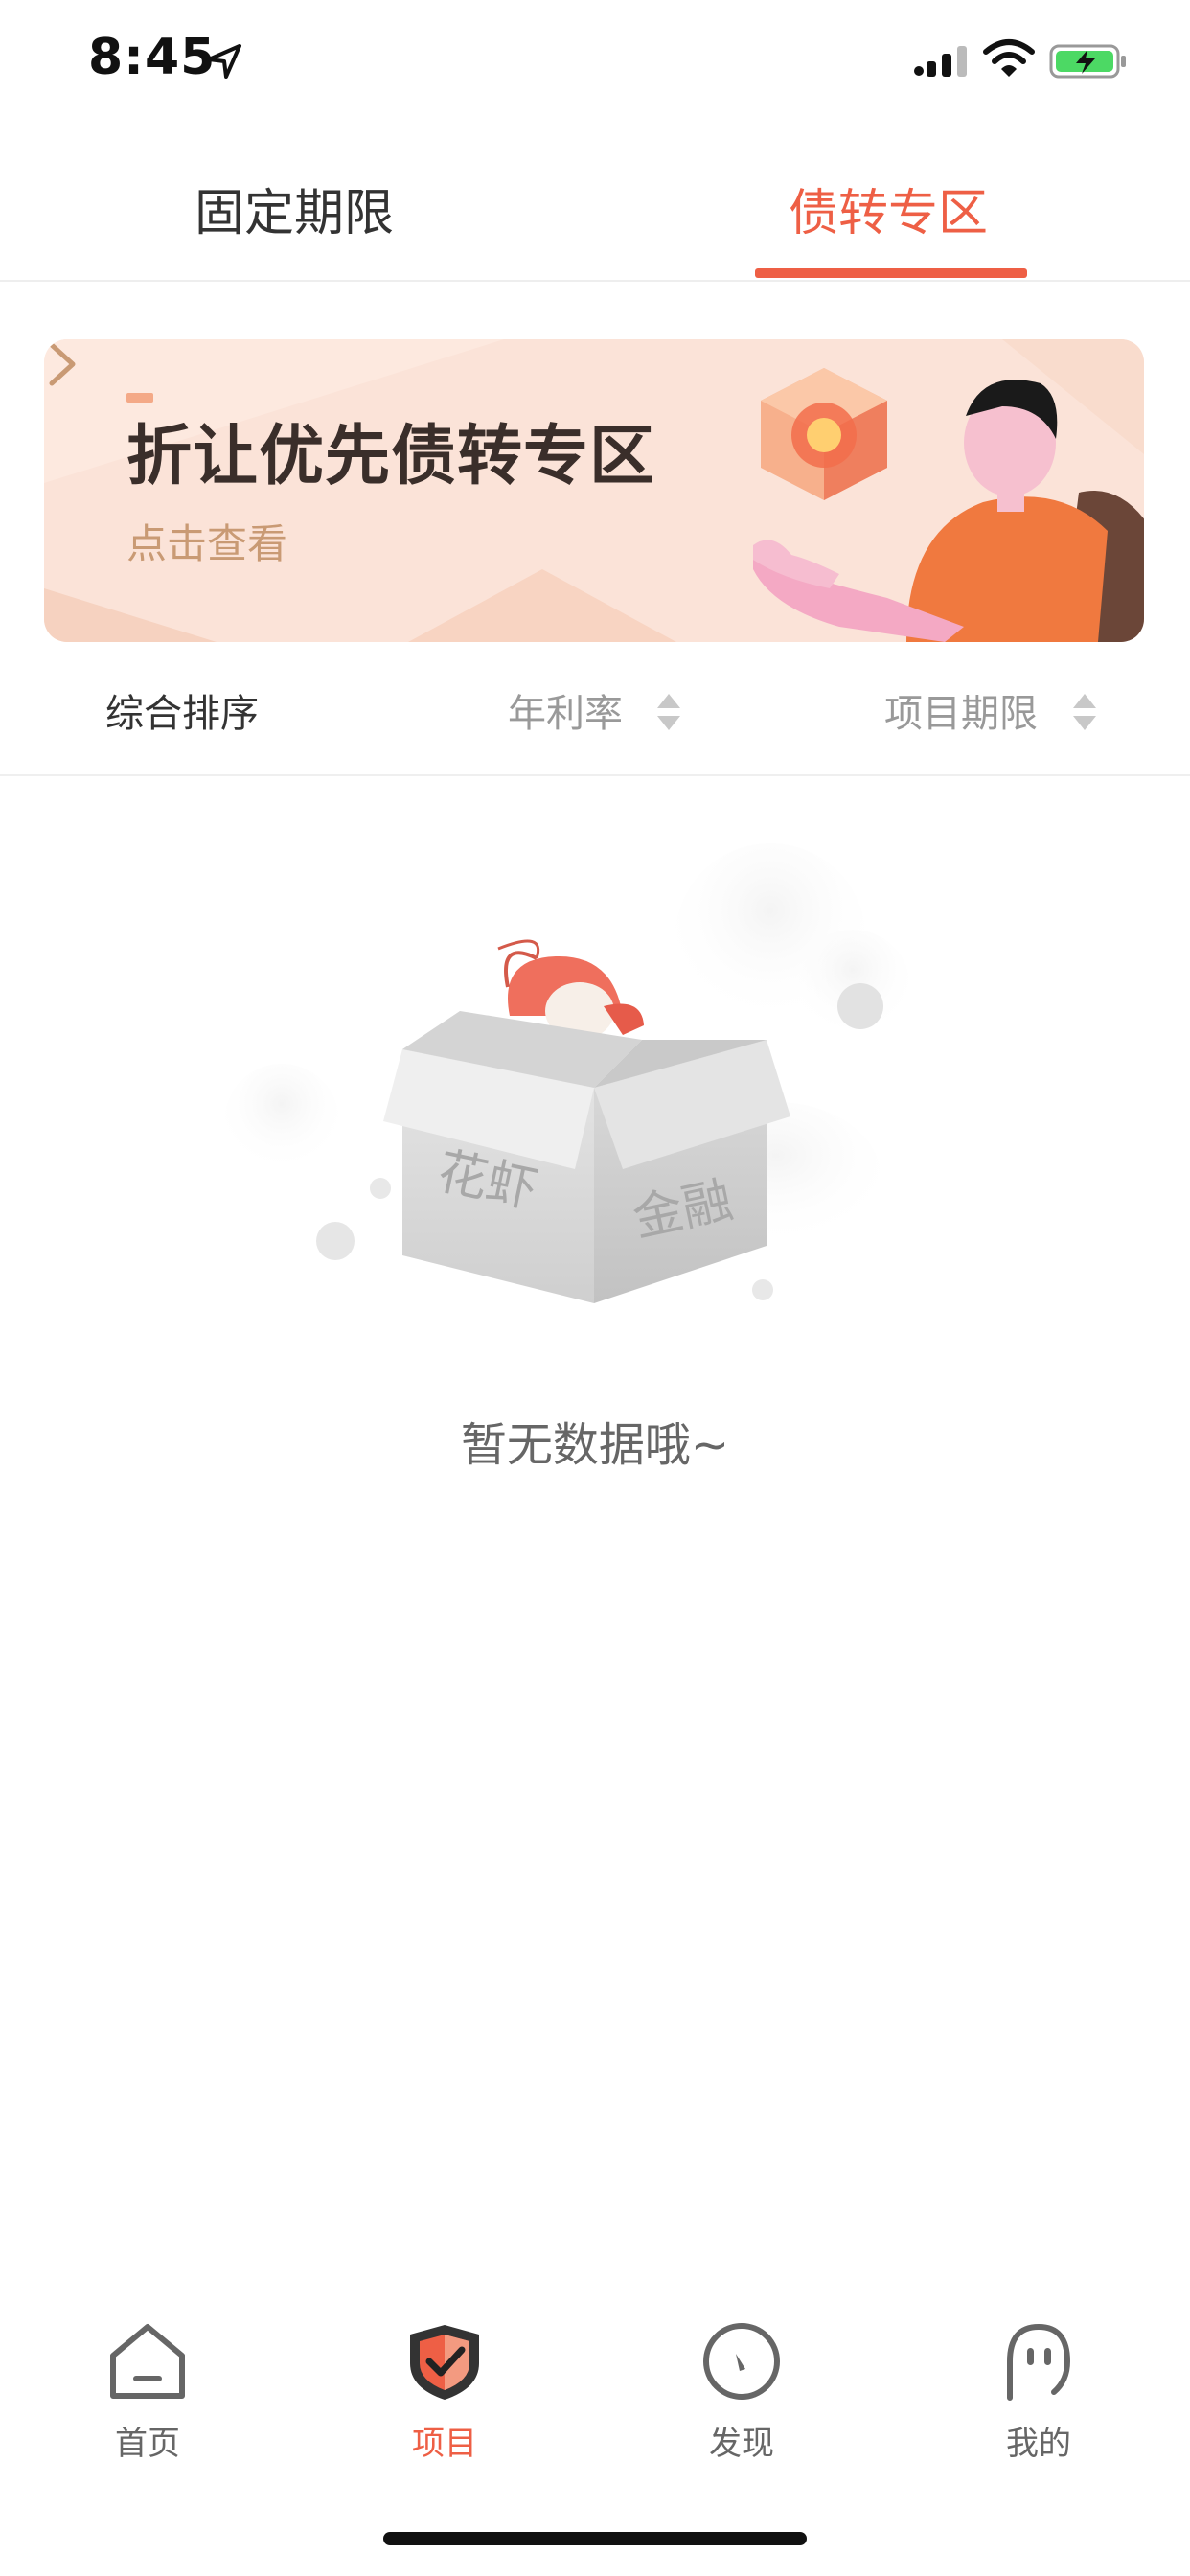 The width and height of the screenshot is (1190, 2576). What do you see at coordinates (445, 2363) in the screenshot?
I see `shield-check-icon` at bounding box center [445, 2363].